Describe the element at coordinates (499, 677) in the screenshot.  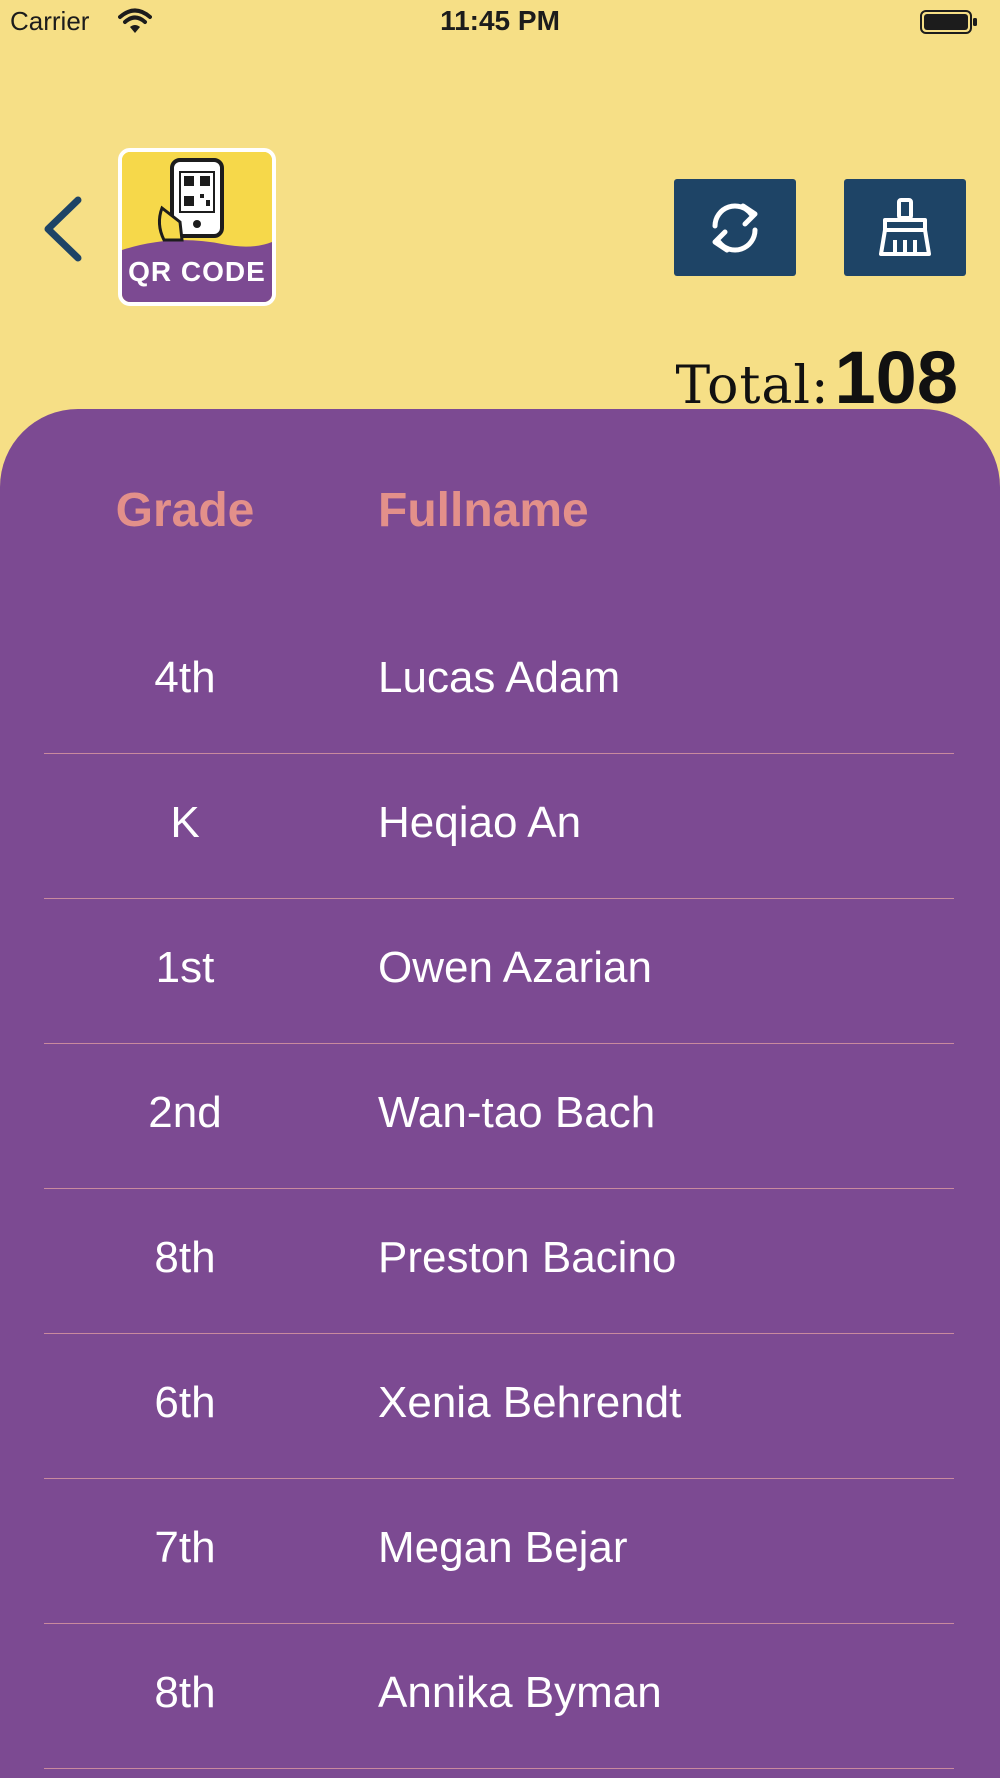
I see `name-cell: Lucas Adam` at that location.